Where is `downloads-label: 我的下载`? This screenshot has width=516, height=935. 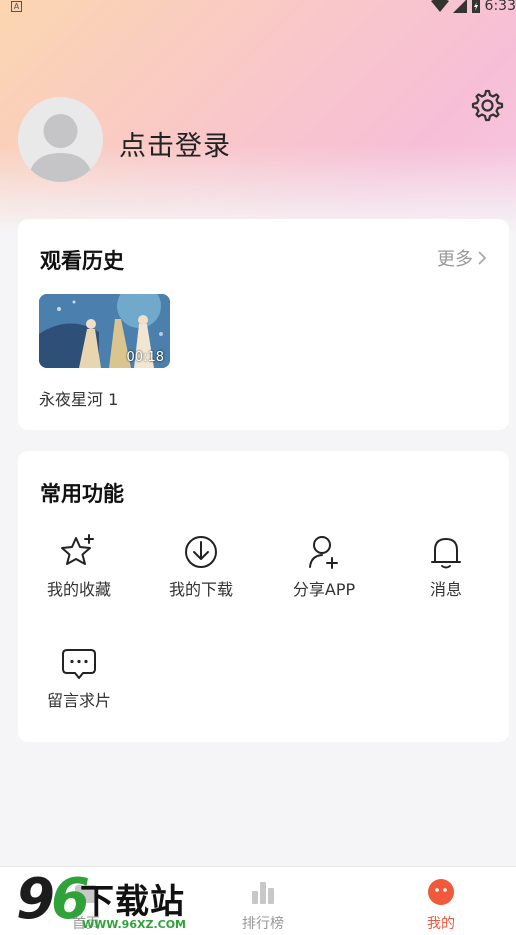 downloads-label: 我的下载 is located at coordinates (200, 589).